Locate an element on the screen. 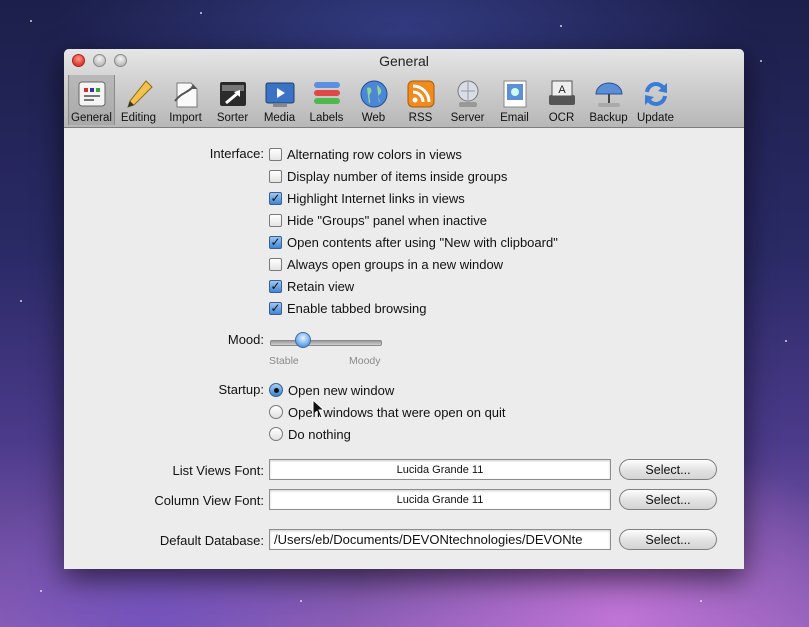 The height and width of the screenshot is (627, 809). mood-label: Mood: is located at coordinates (245, 339).